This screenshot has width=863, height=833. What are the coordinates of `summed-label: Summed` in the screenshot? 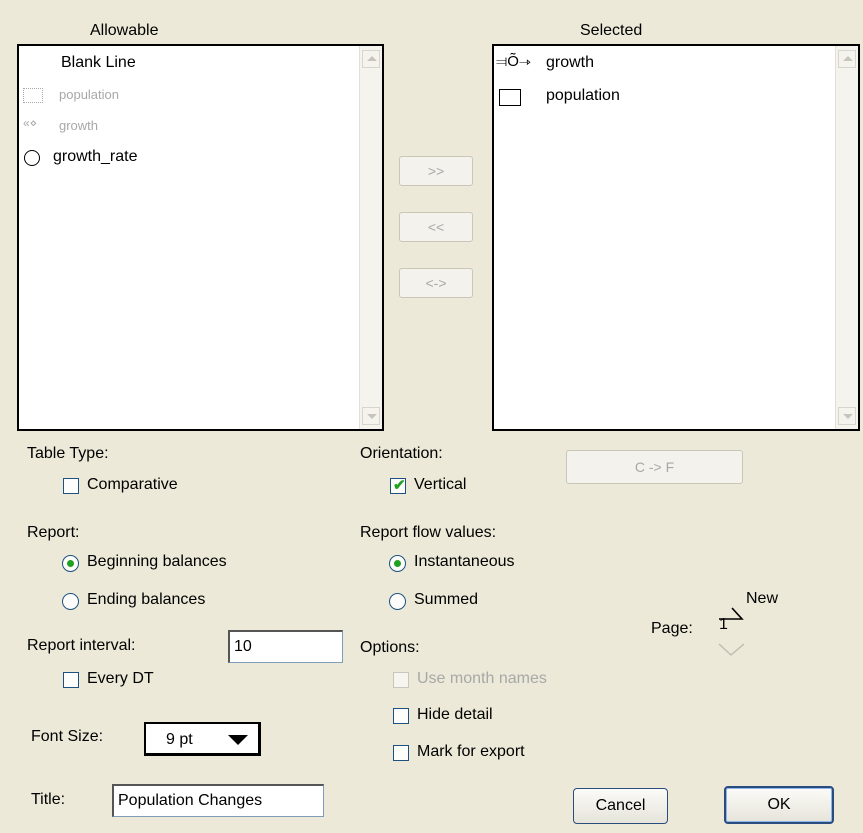 It's located at (446, 599).